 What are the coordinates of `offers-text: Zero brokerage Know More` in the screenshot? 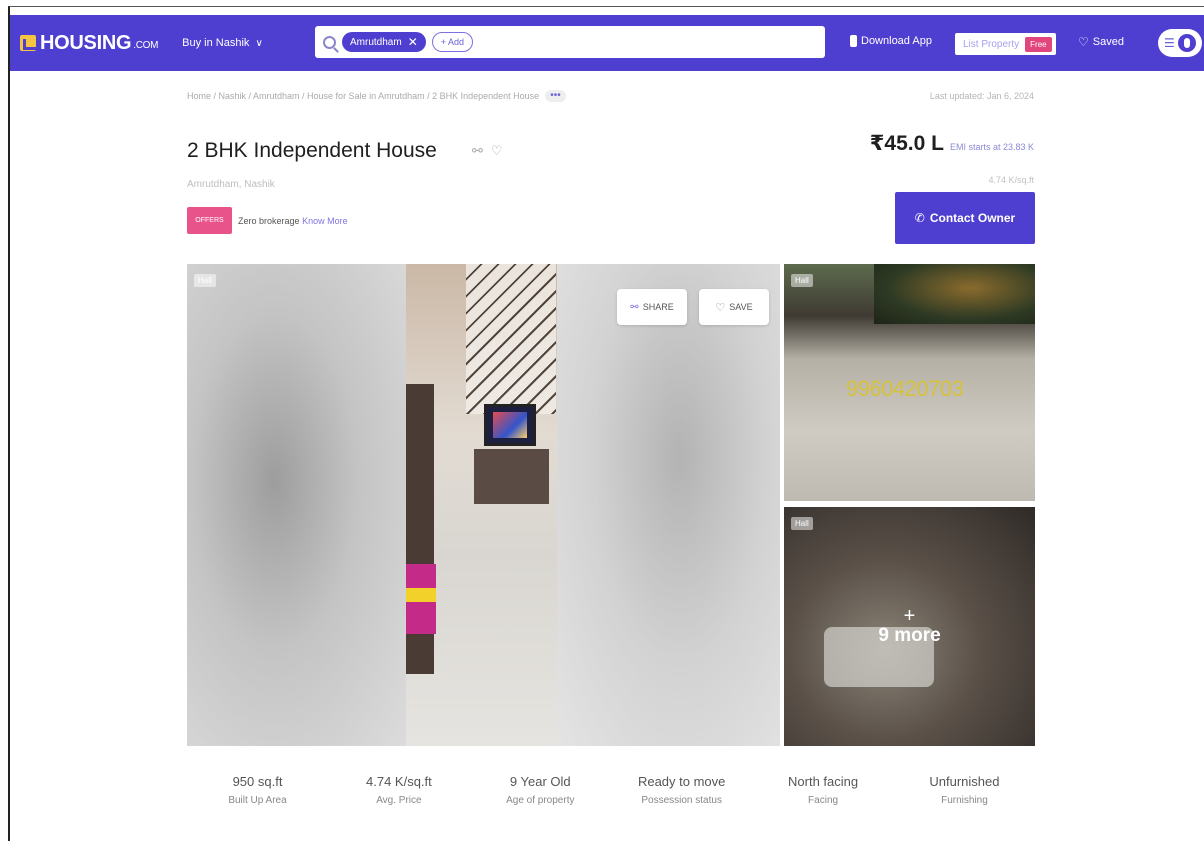 It's located at (293, 221).